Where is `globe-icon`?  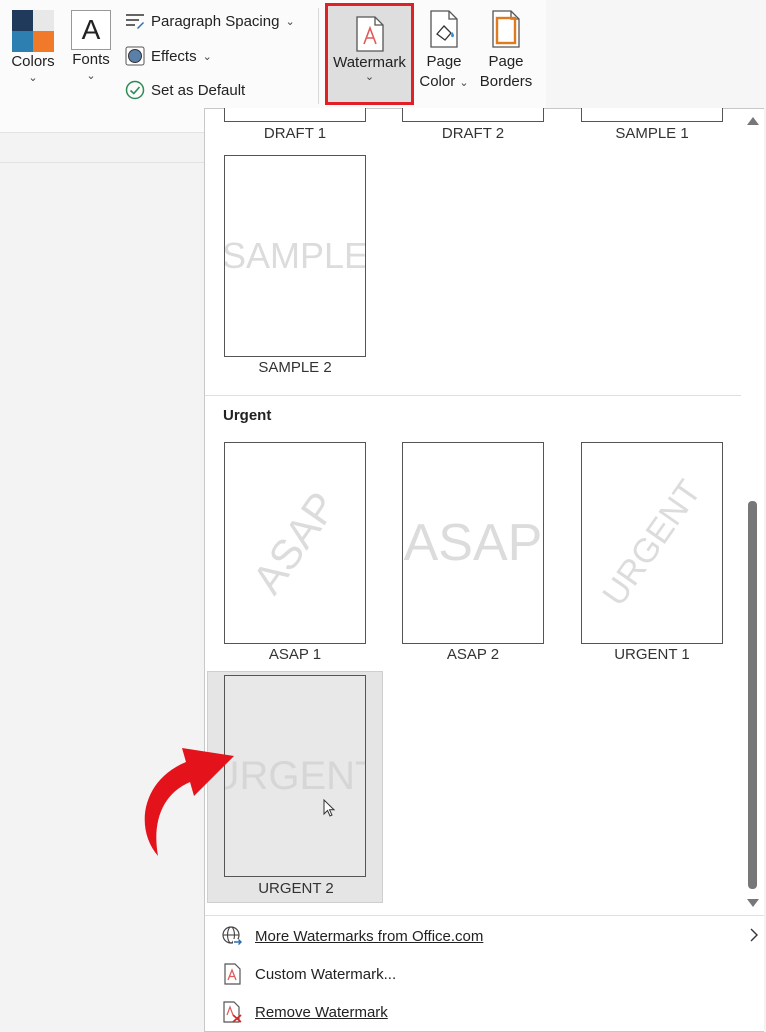 globe-icon is located at coordinates (232, 935).